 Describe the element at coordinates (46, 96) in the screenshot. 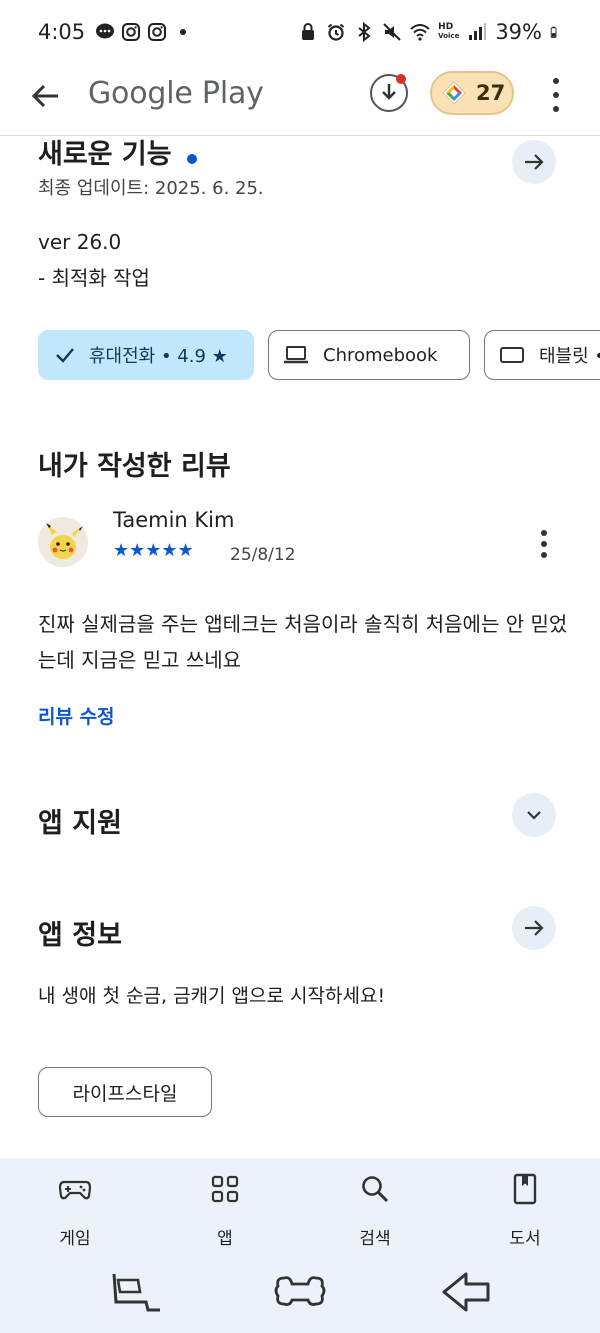

I see `back-arrow-icon` at that location.